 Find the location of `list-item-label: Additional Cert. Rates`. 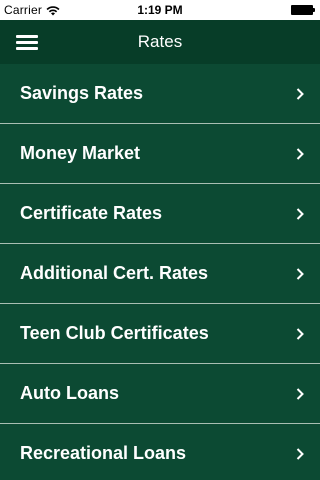

list-item-label: Additional Cert. Rates is located at coordinates (114, 273).